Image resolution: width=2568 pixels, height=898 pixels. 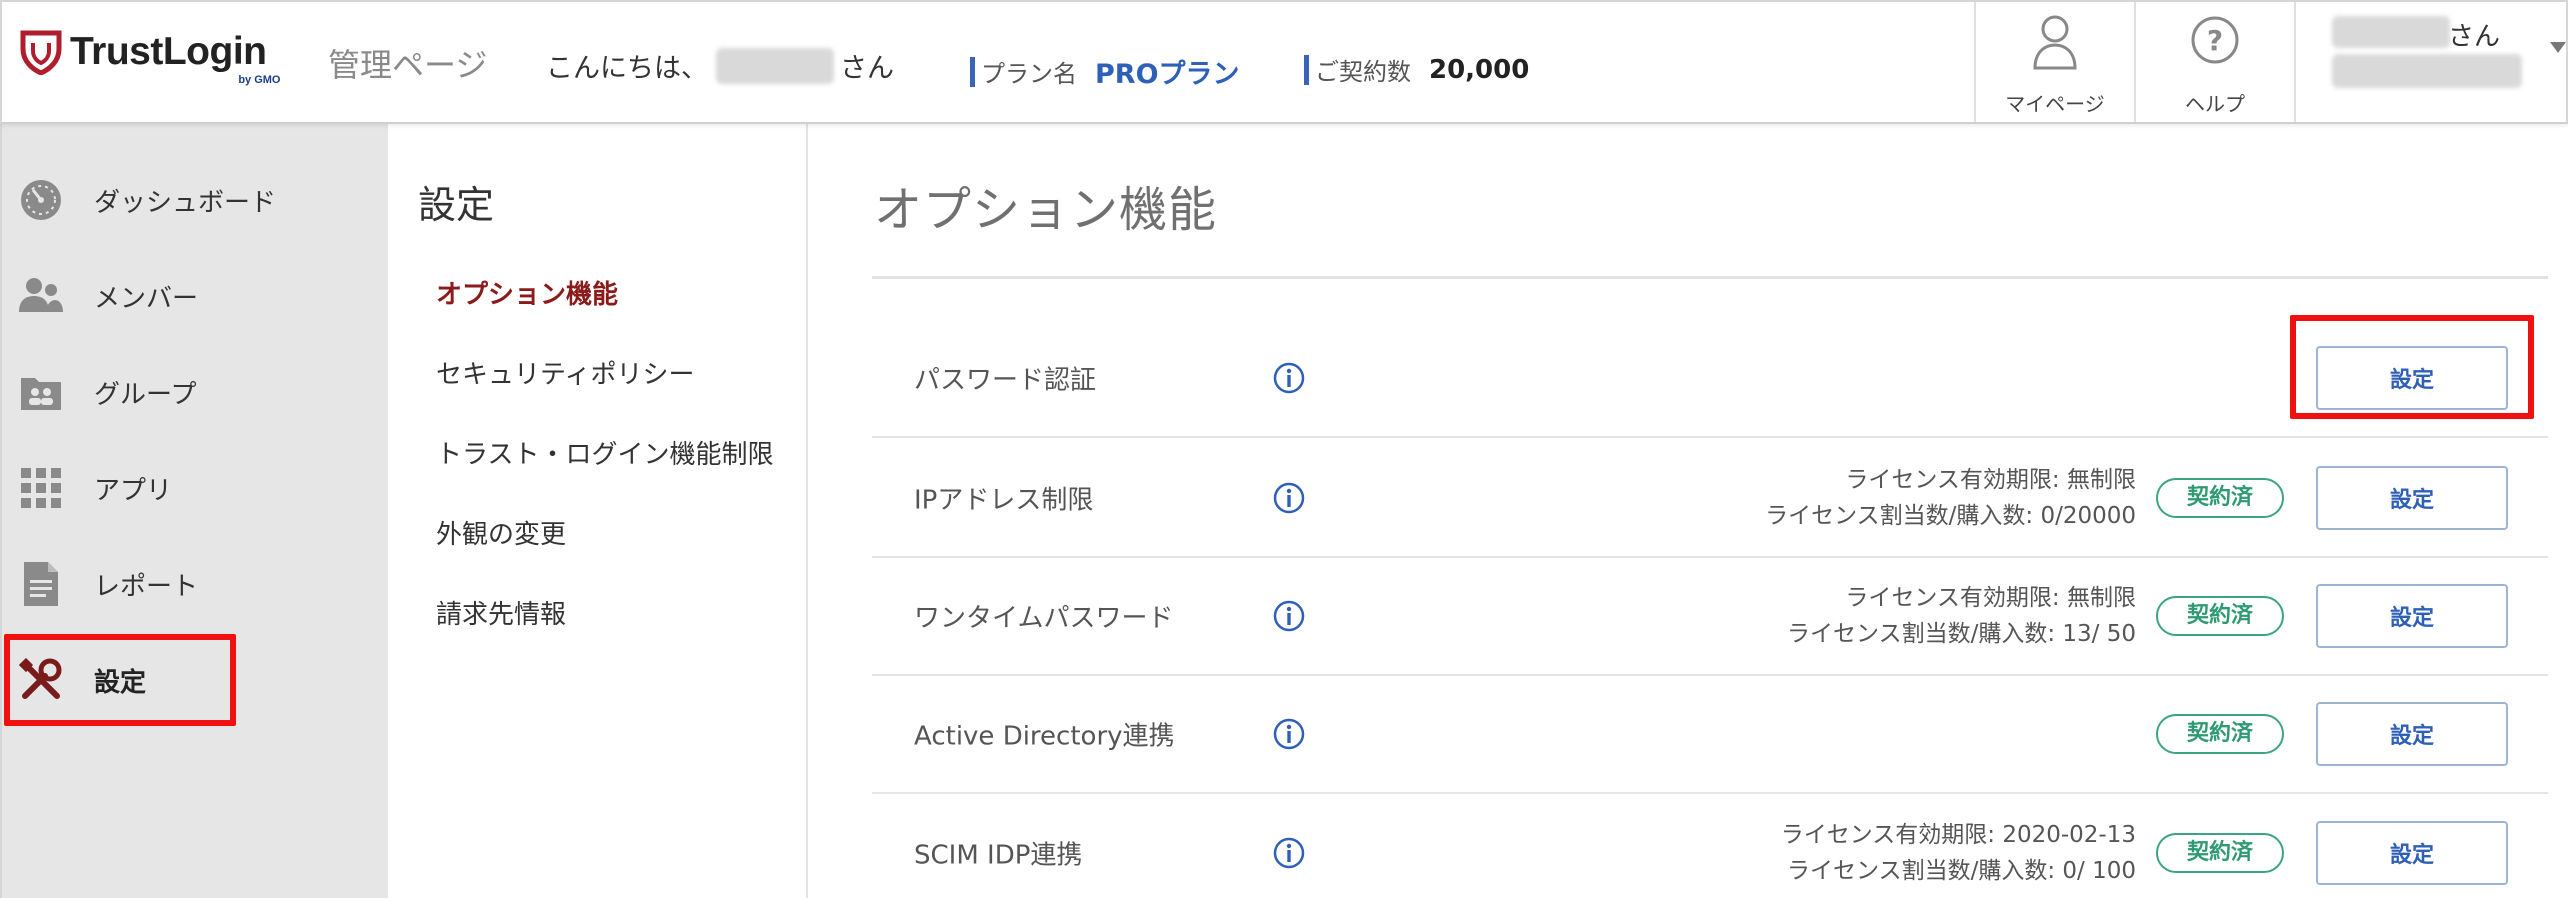 What do you see at coordinates (120, 680) in the screenshot?
I see `settings-highlight-box` at bounding box center [120, 680].